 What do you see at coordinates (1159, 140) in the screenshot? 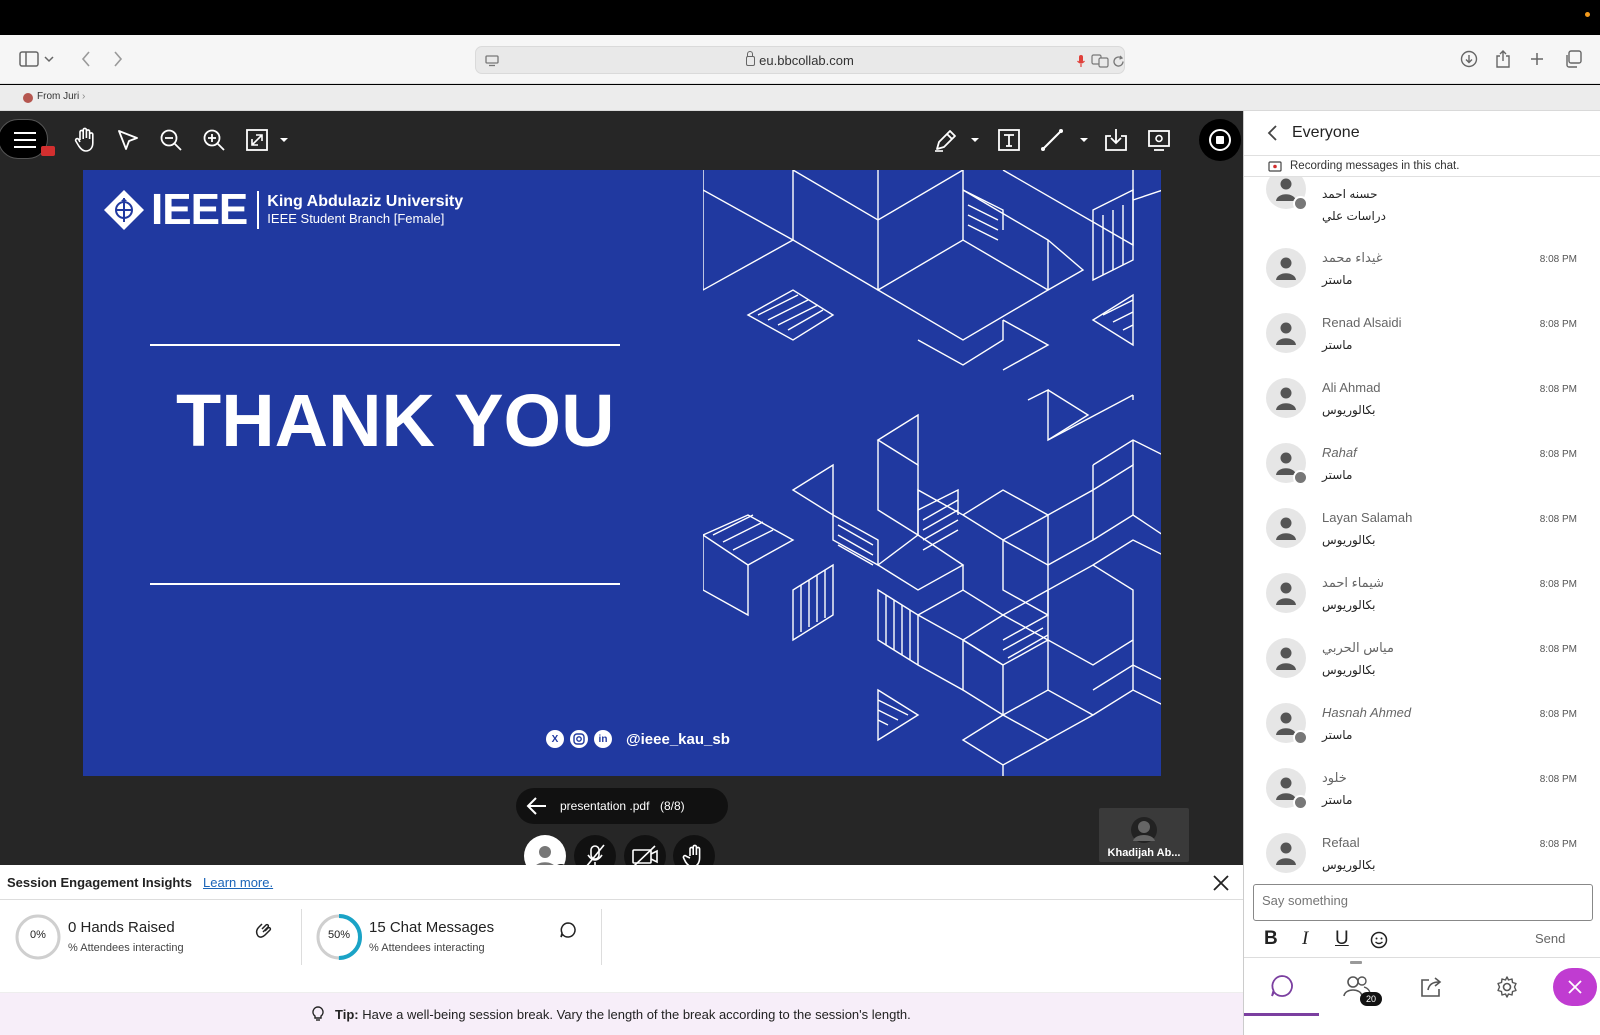
I see `share-content-icon` at bounding box center [1159, 140].